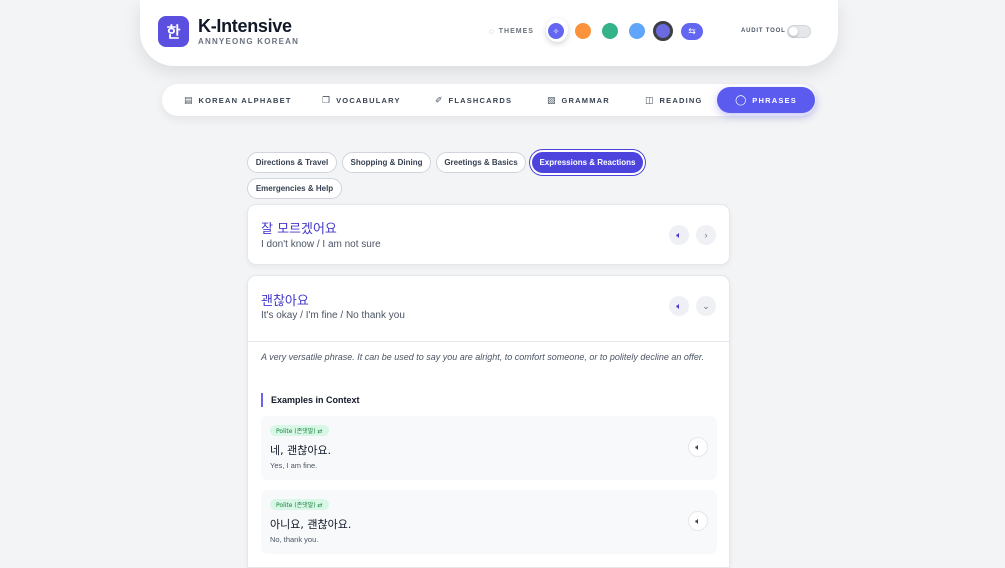  I want to click on chevron-down-icon: ⌄, so click(706, 305).